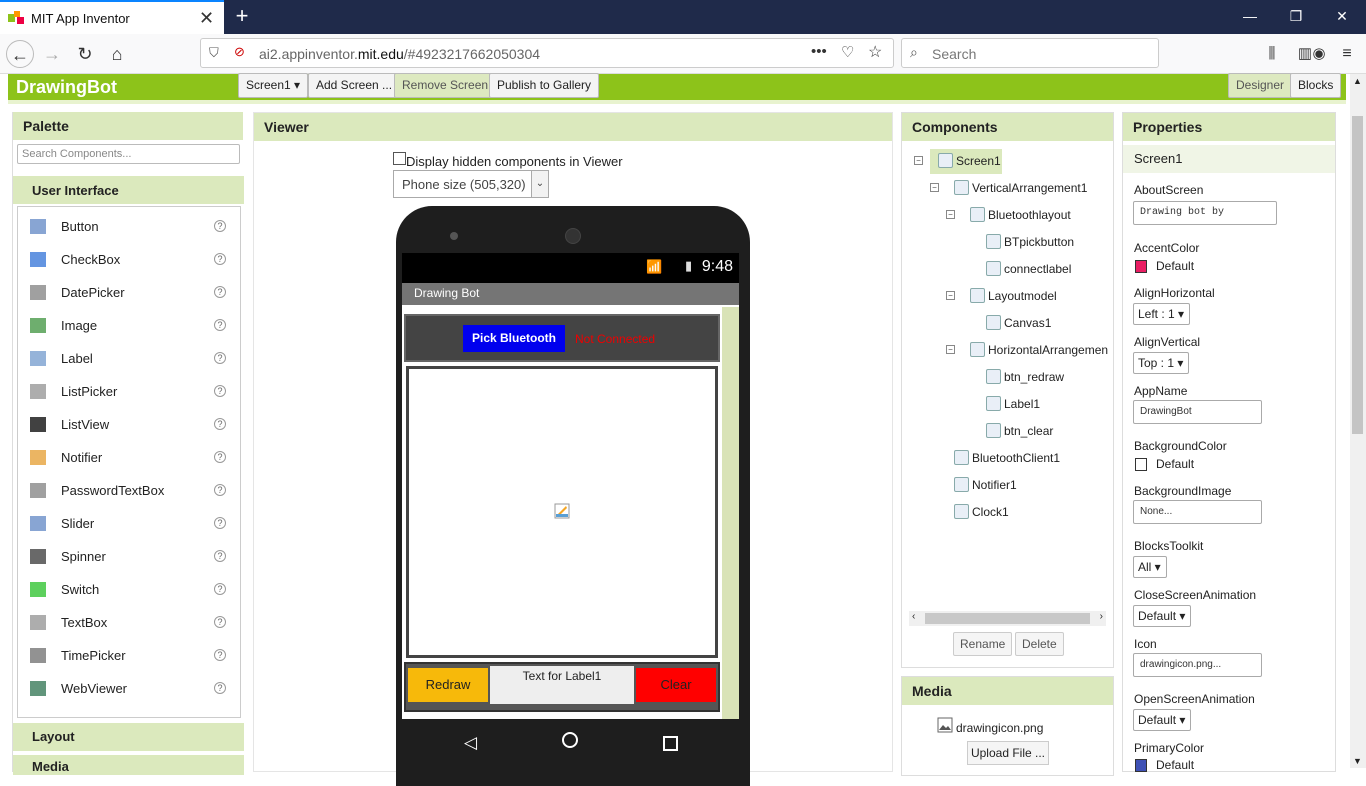  I want to click on media-file-name: drawingicon.png, so click(999, 728).